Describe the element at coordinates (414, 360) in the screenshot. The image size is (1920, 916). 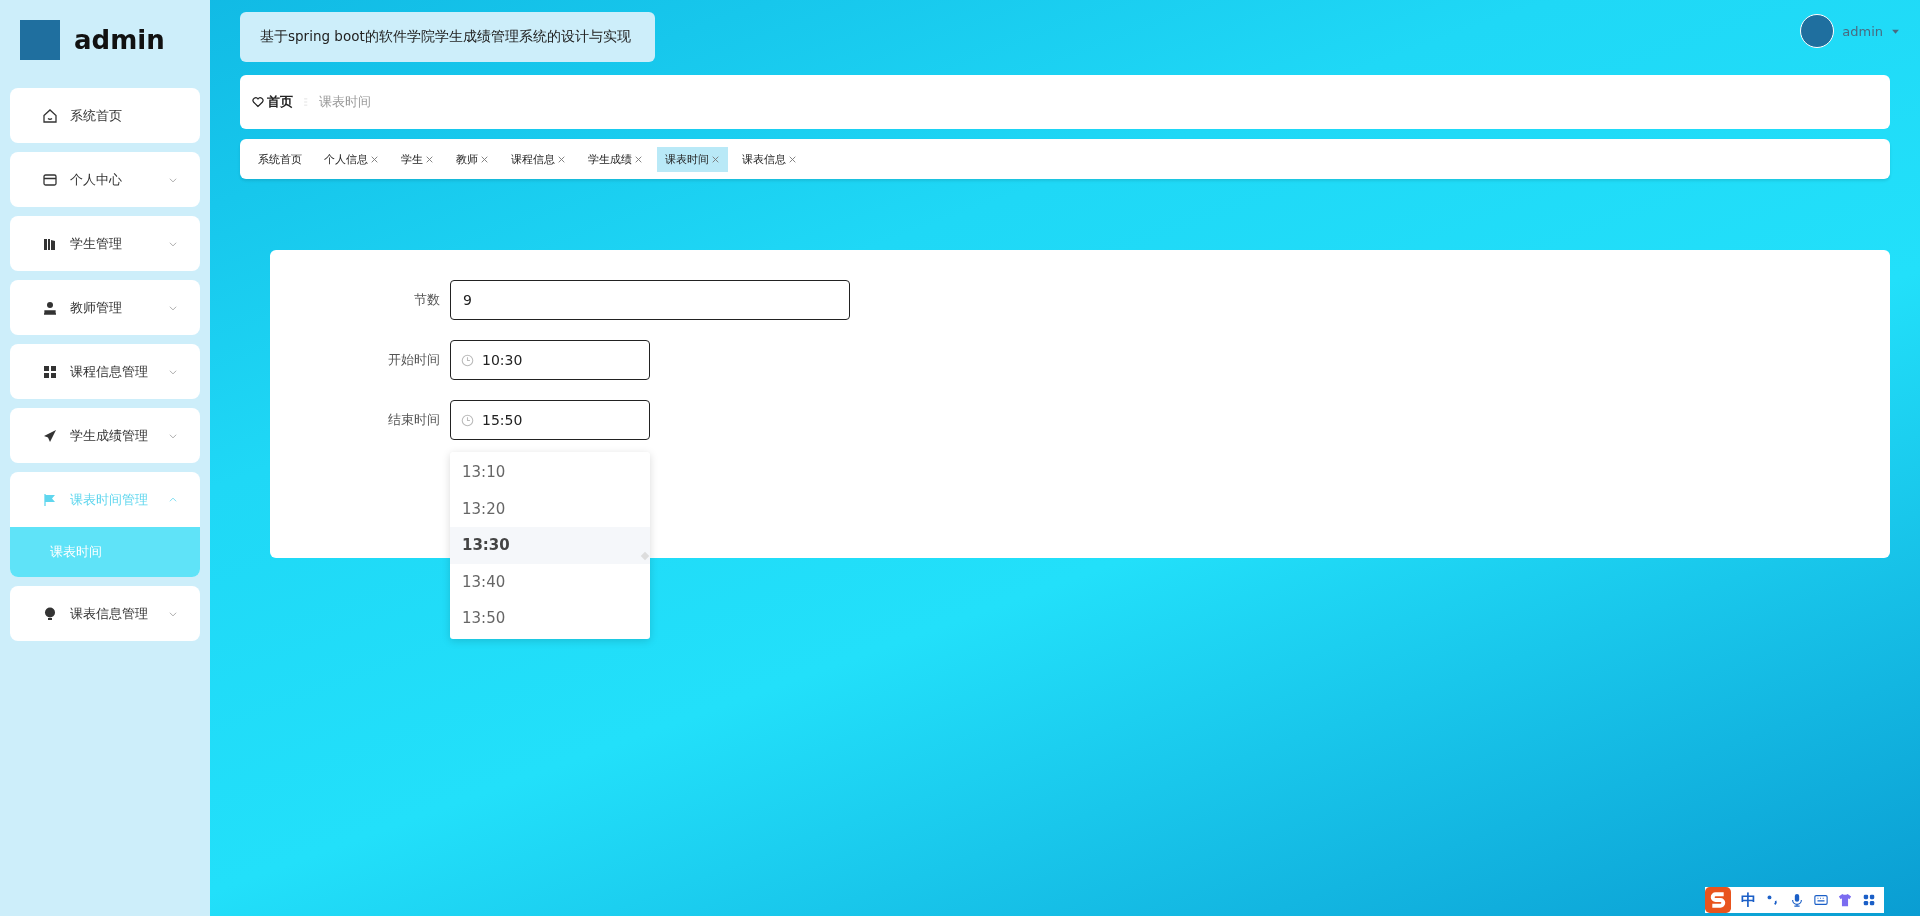
I see `field-label: 开始时间` at that location.